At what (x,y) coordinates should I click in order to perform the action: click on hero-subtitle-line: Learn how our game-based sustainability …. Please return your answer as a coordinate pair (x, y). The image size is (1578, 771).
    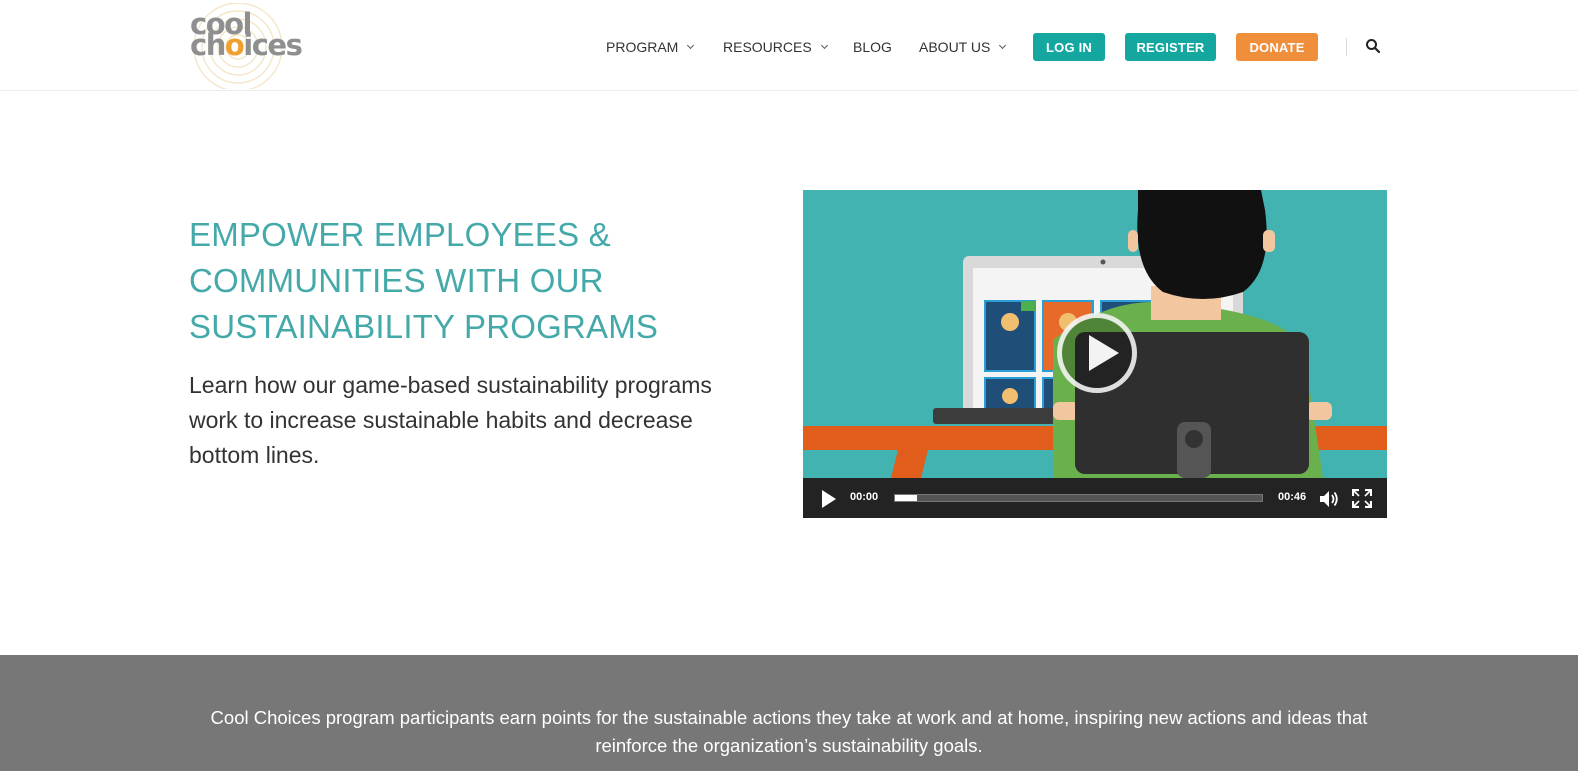
    Looking at the image, I should click on (450, 385).